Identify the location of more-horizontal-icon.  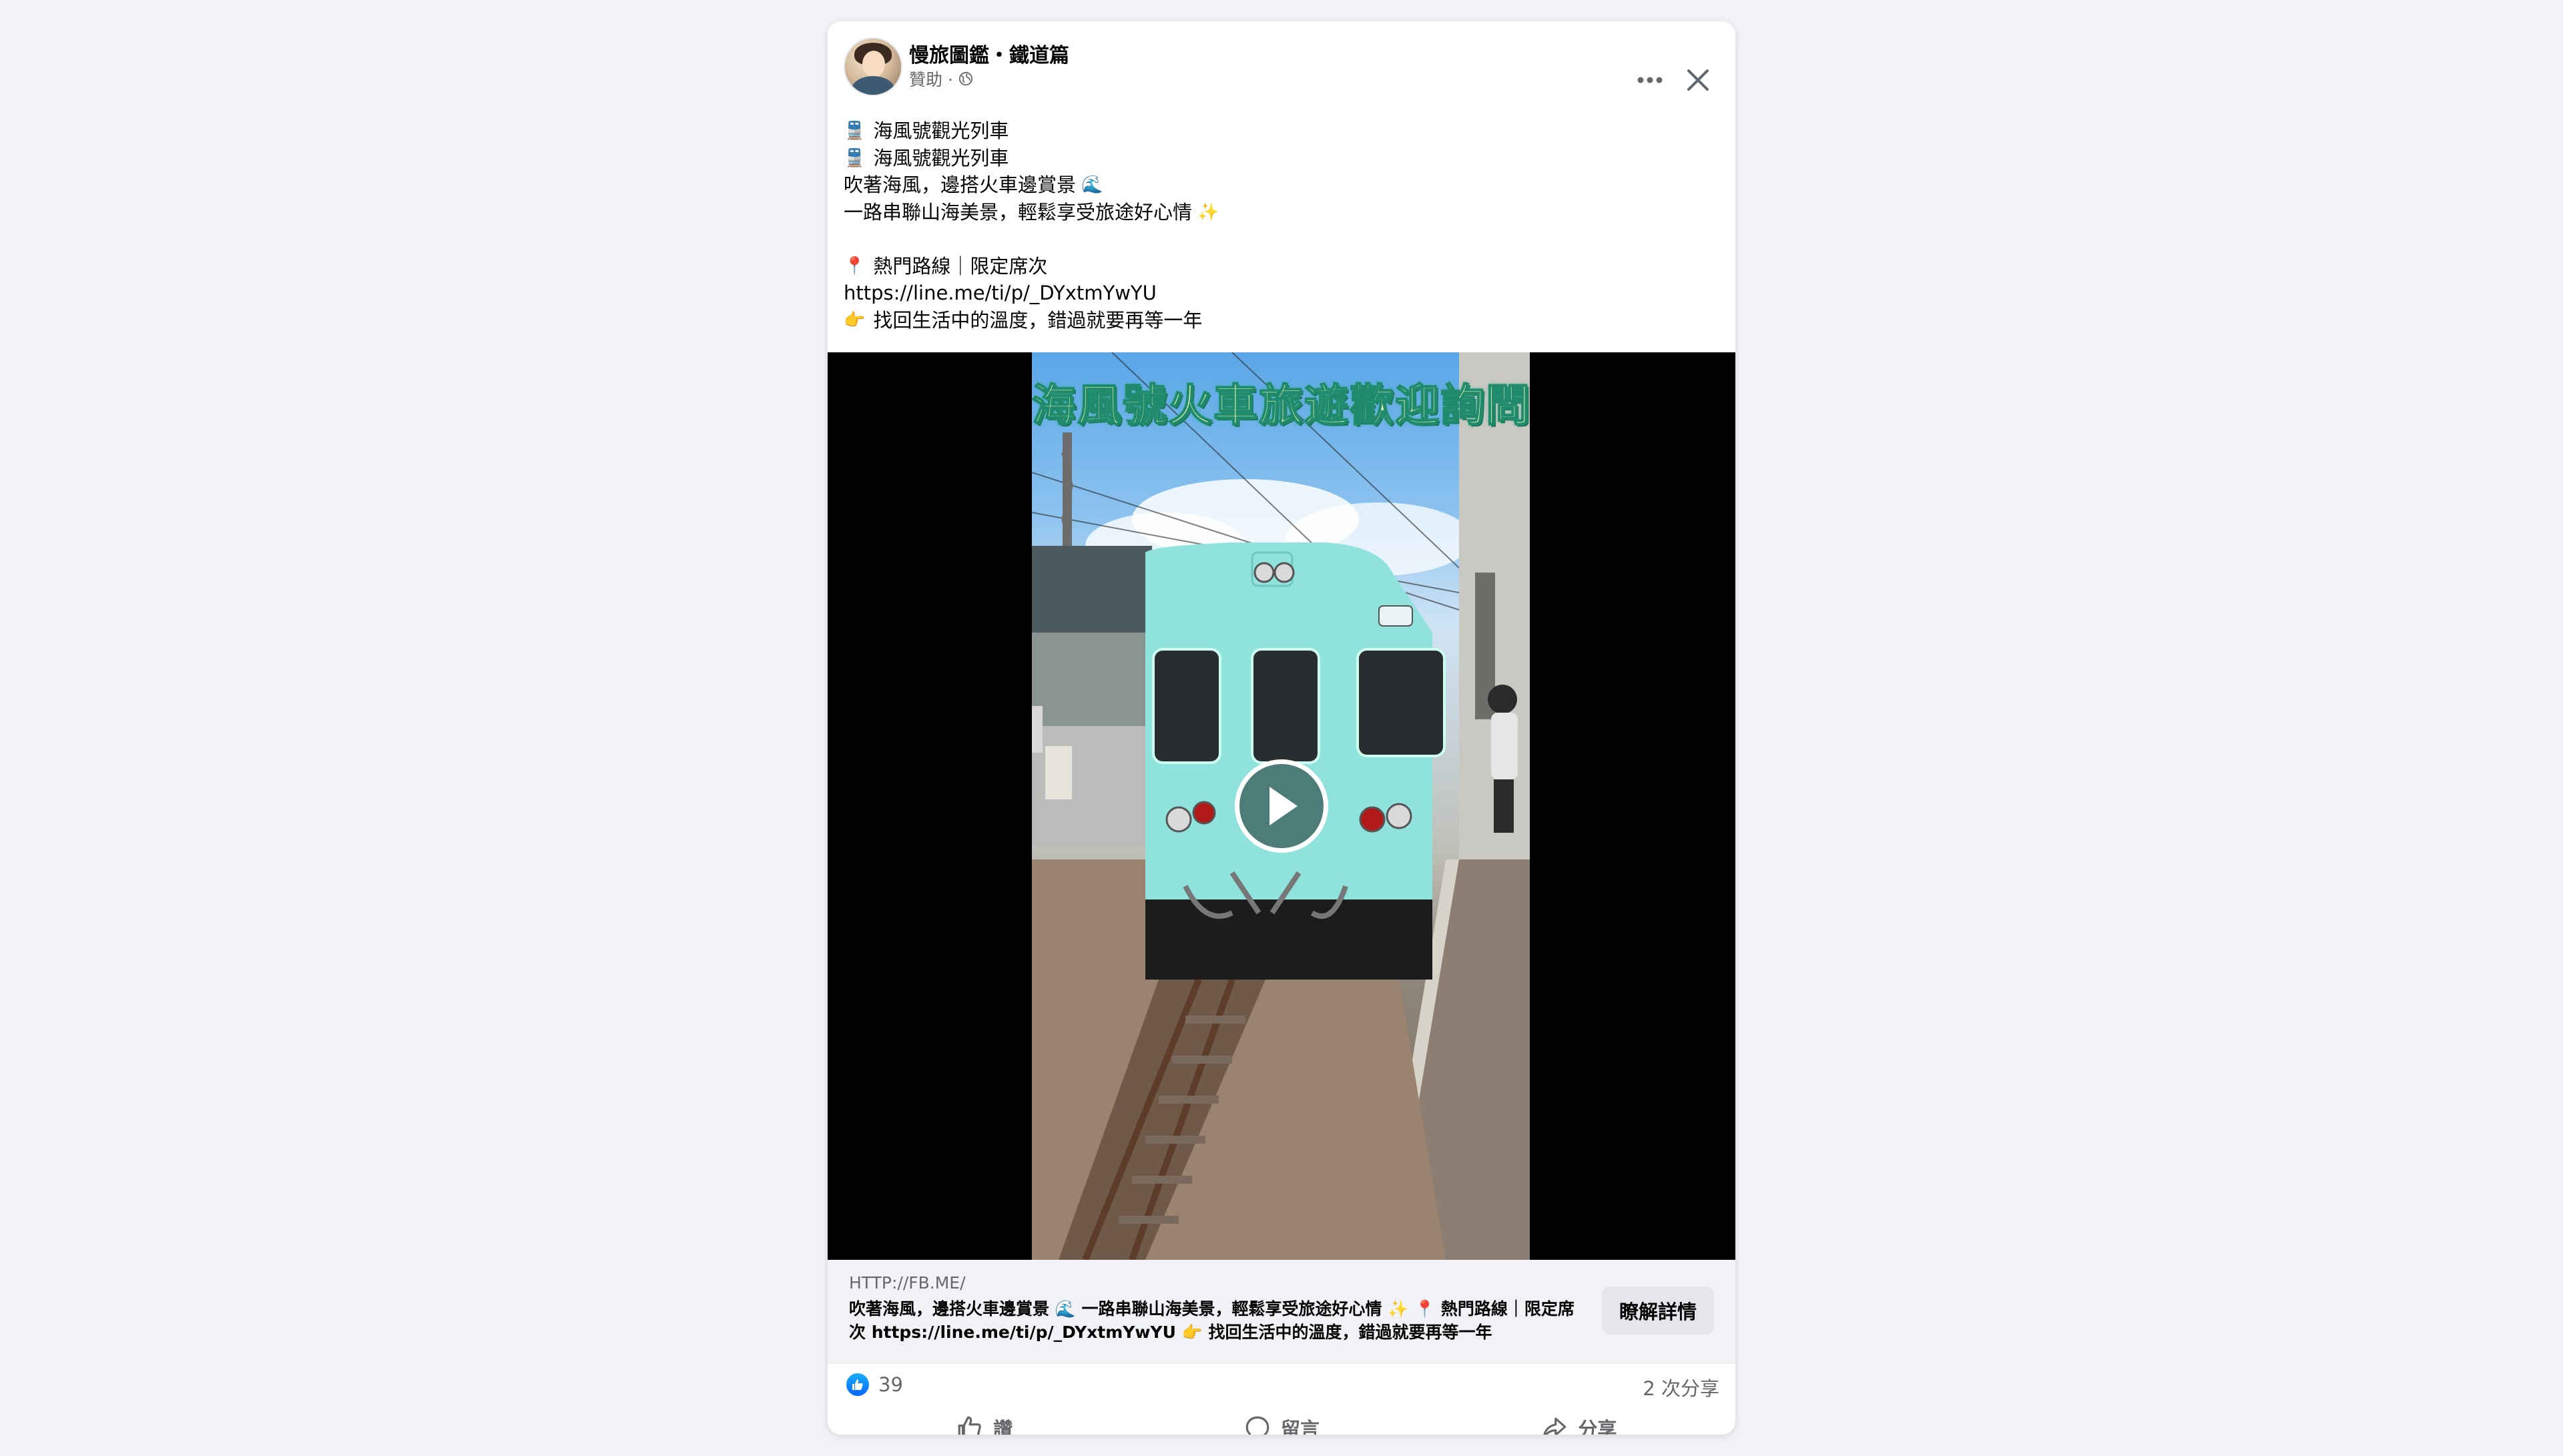
(1650, 80).